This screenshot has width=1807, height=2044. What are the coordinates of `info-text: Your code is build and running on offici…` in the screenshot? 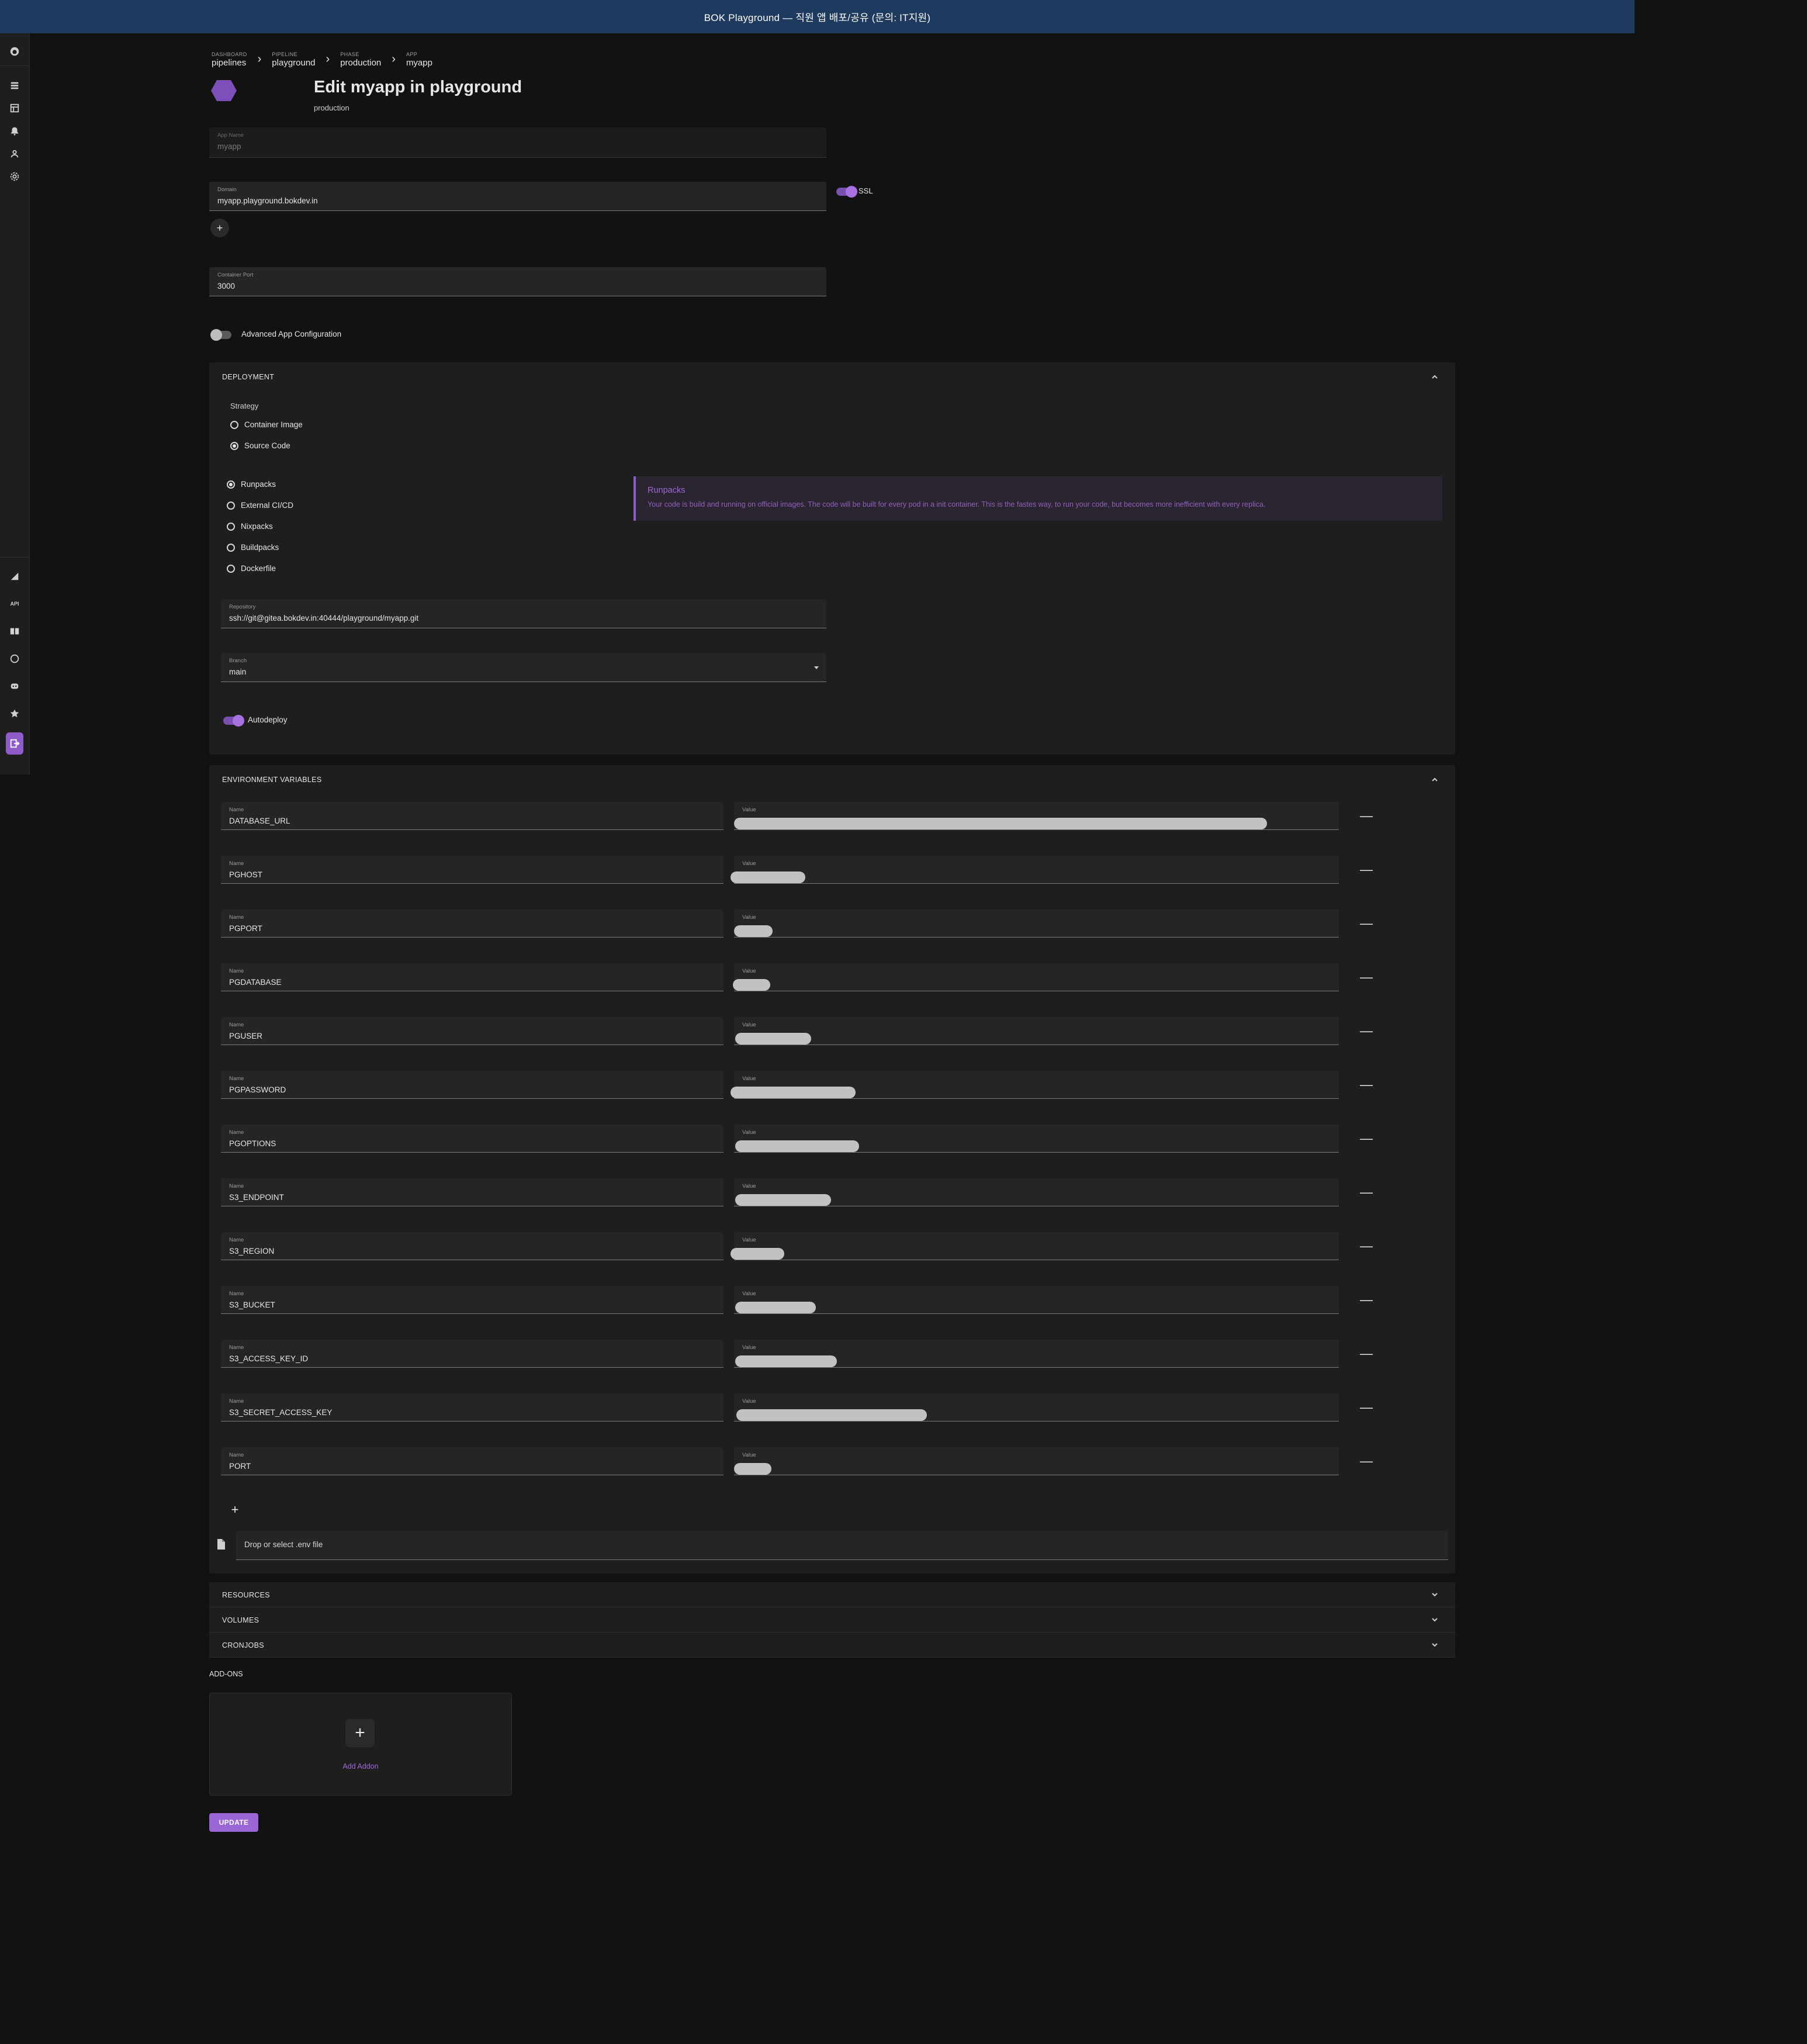 It's located at (957, 504).